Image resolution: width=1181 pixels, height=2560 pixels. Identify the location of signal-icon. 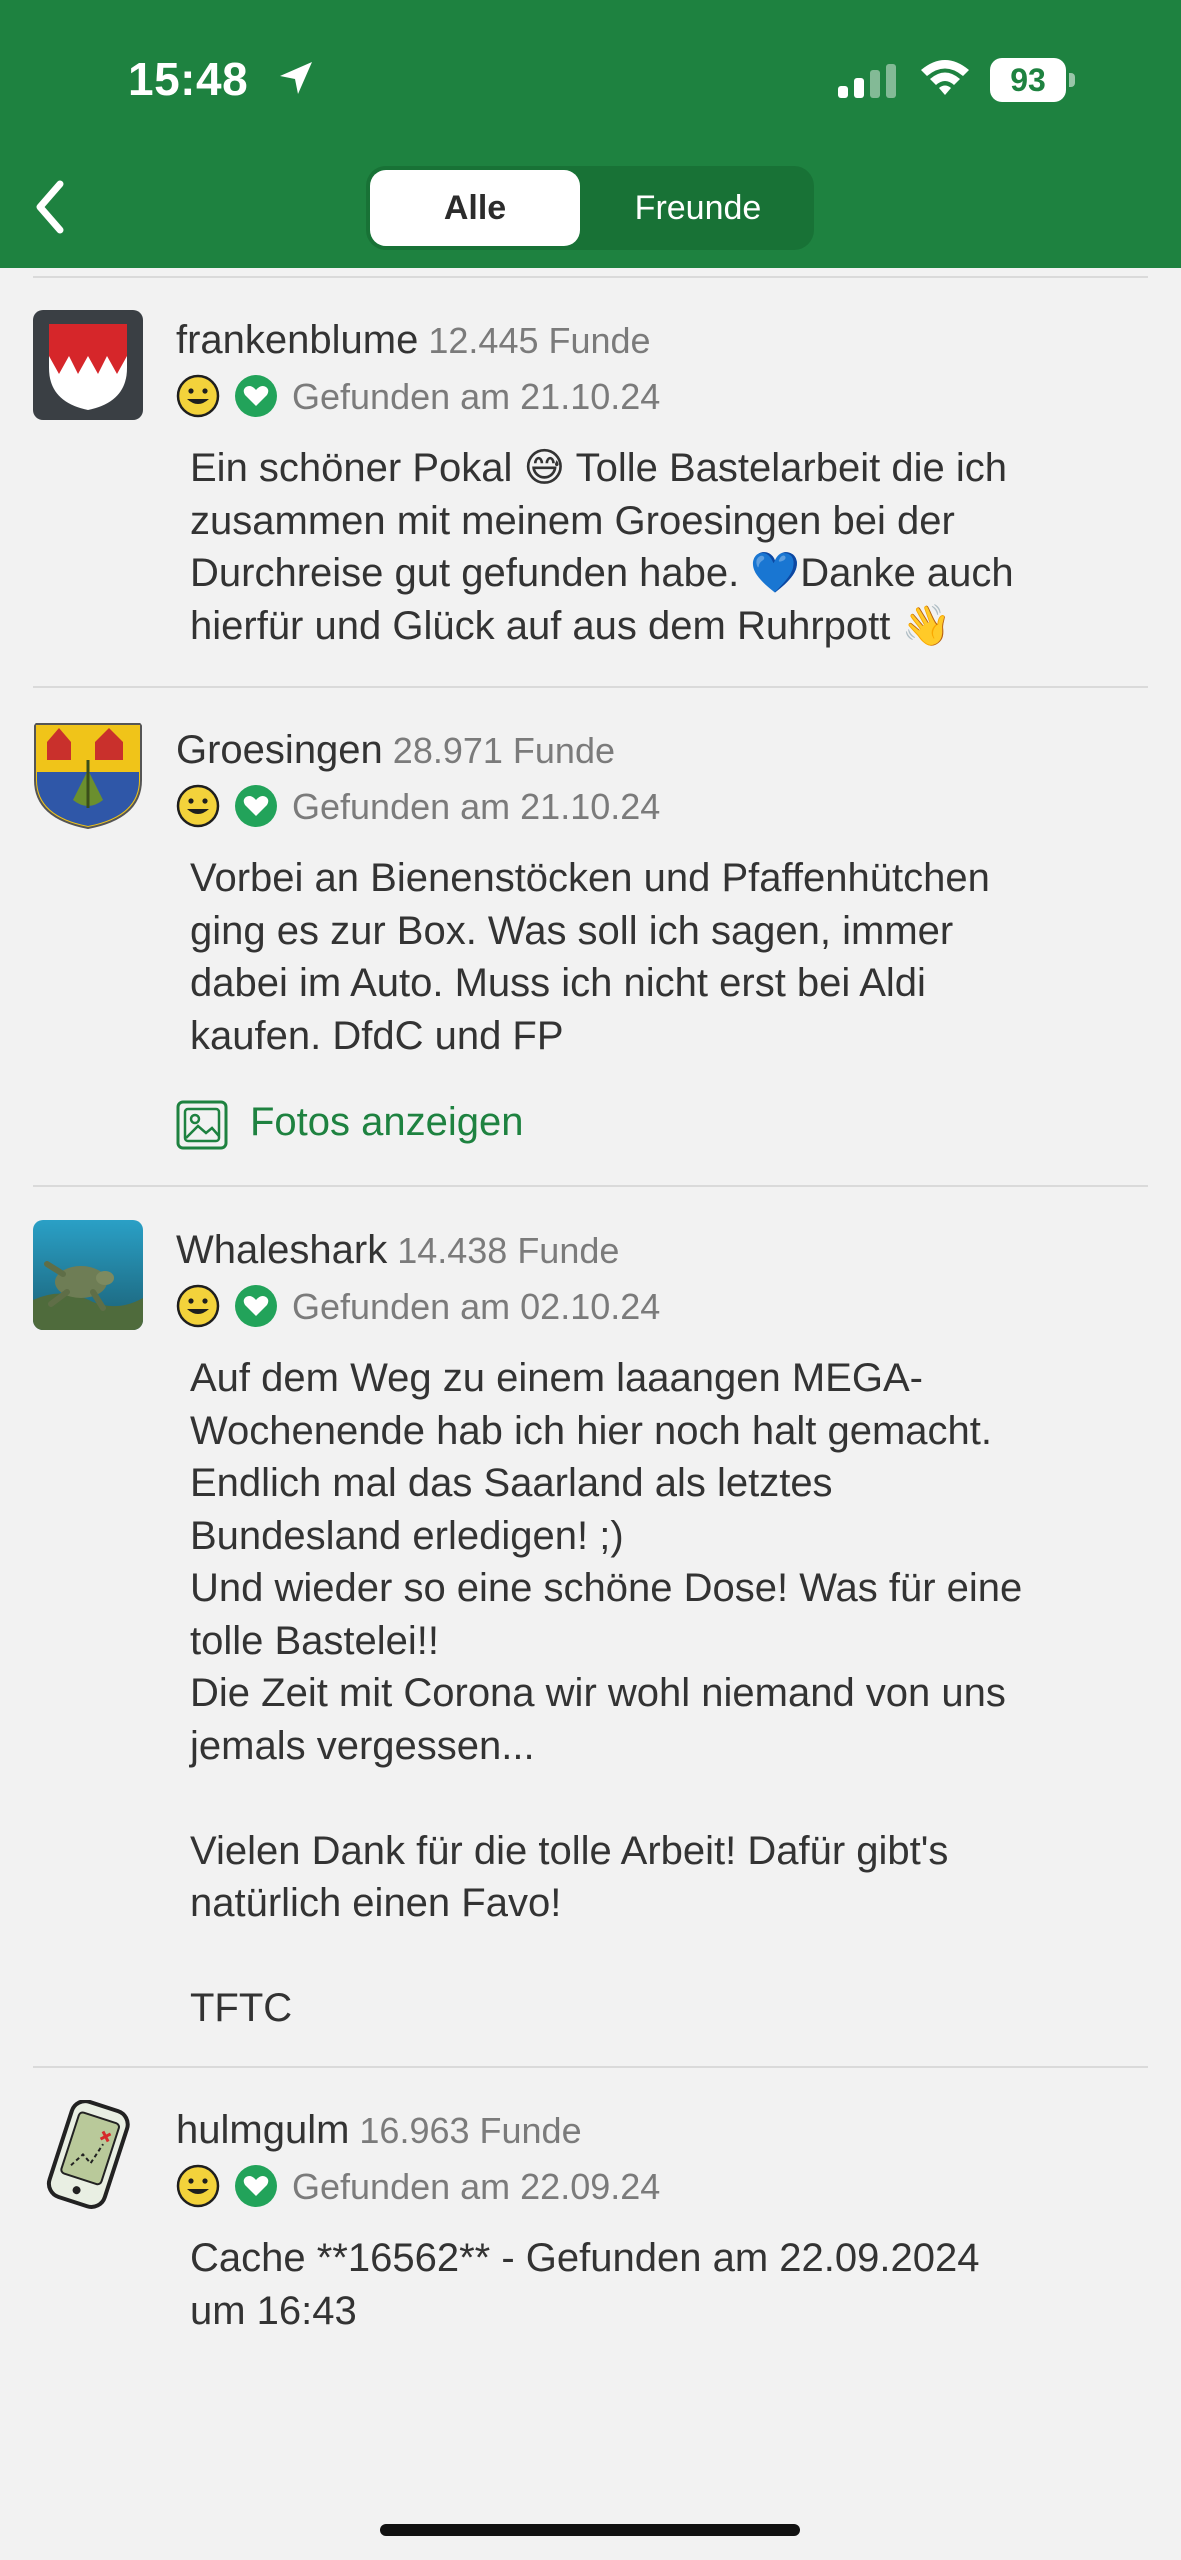
(867, 81).